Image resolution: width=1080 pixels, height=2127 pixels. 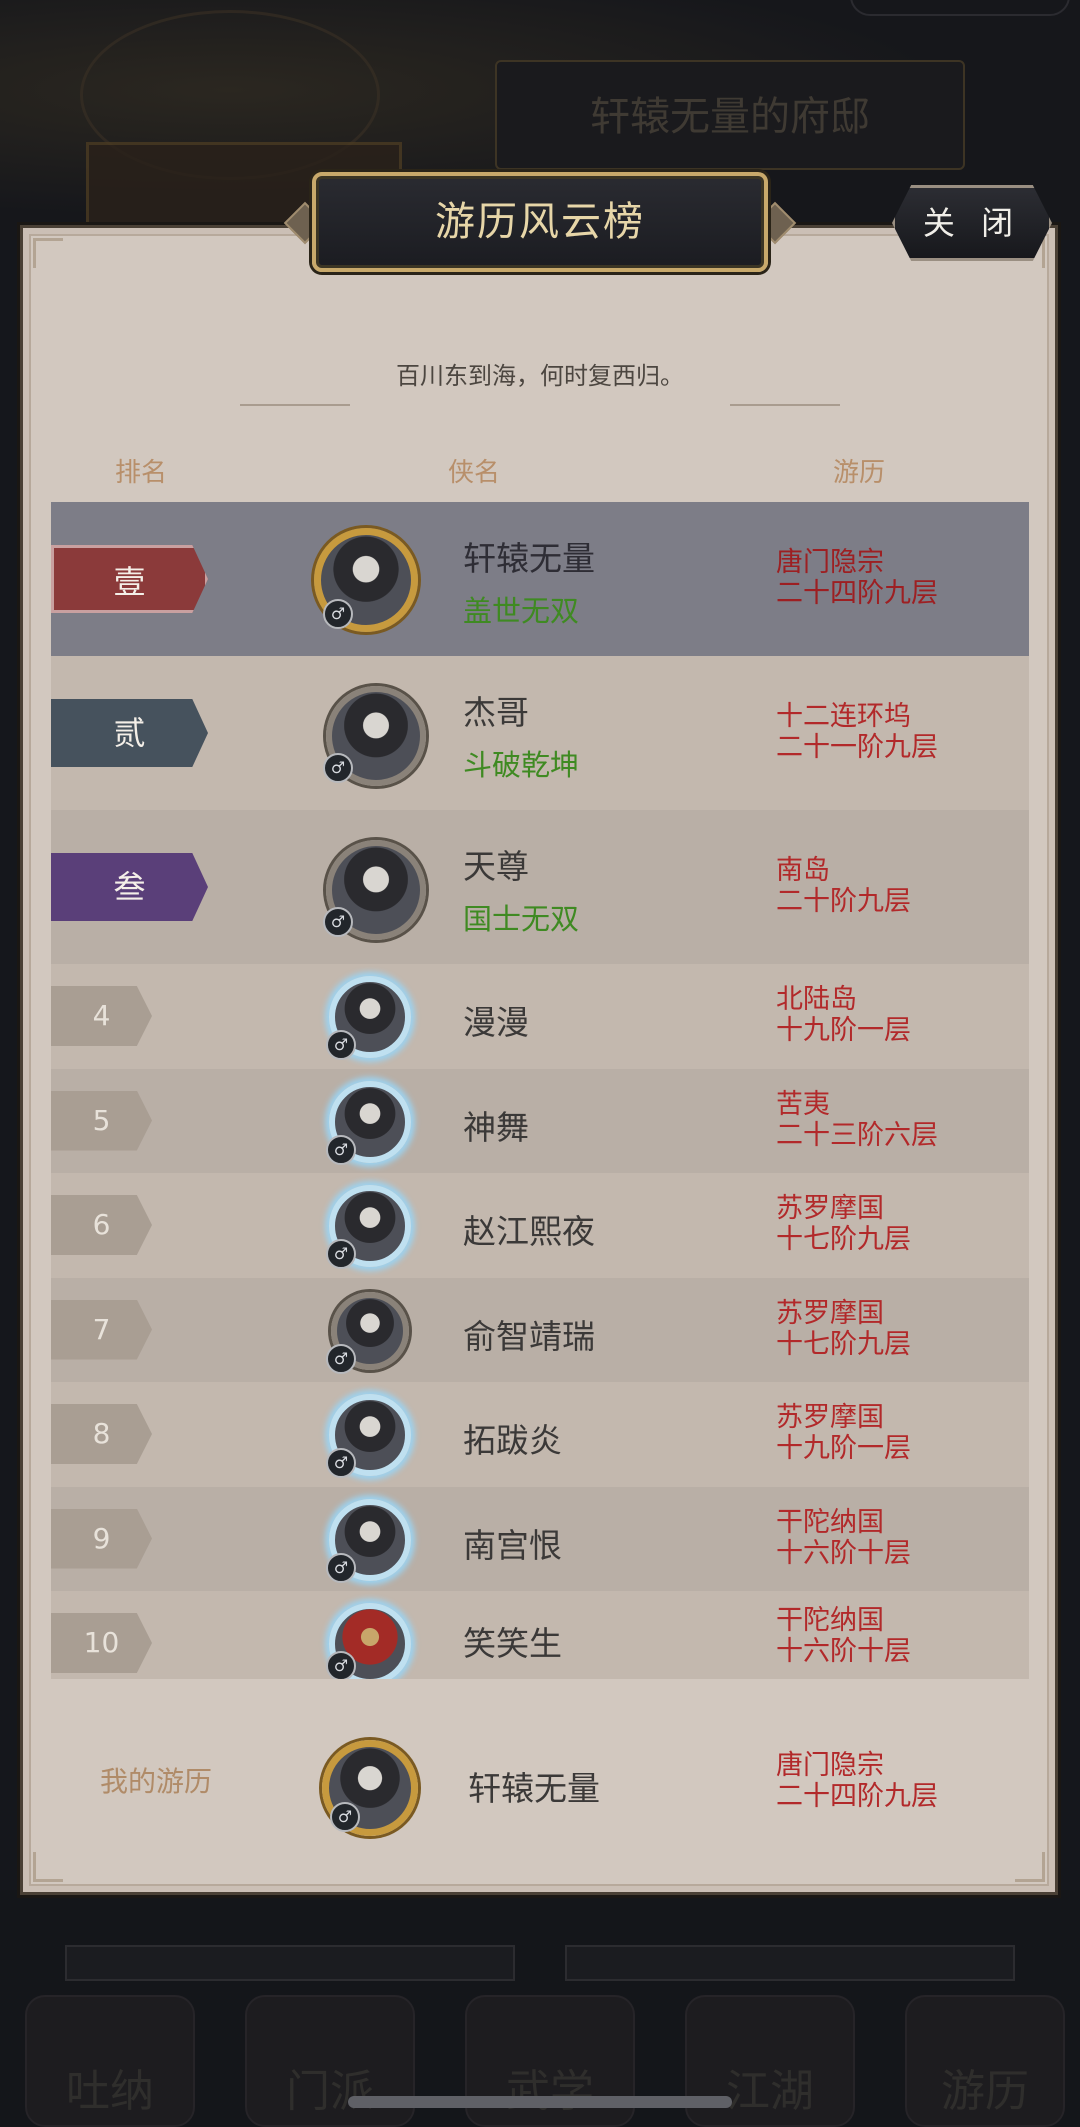 I want to click on player-name: 天尊, so click(x=496, y=866).